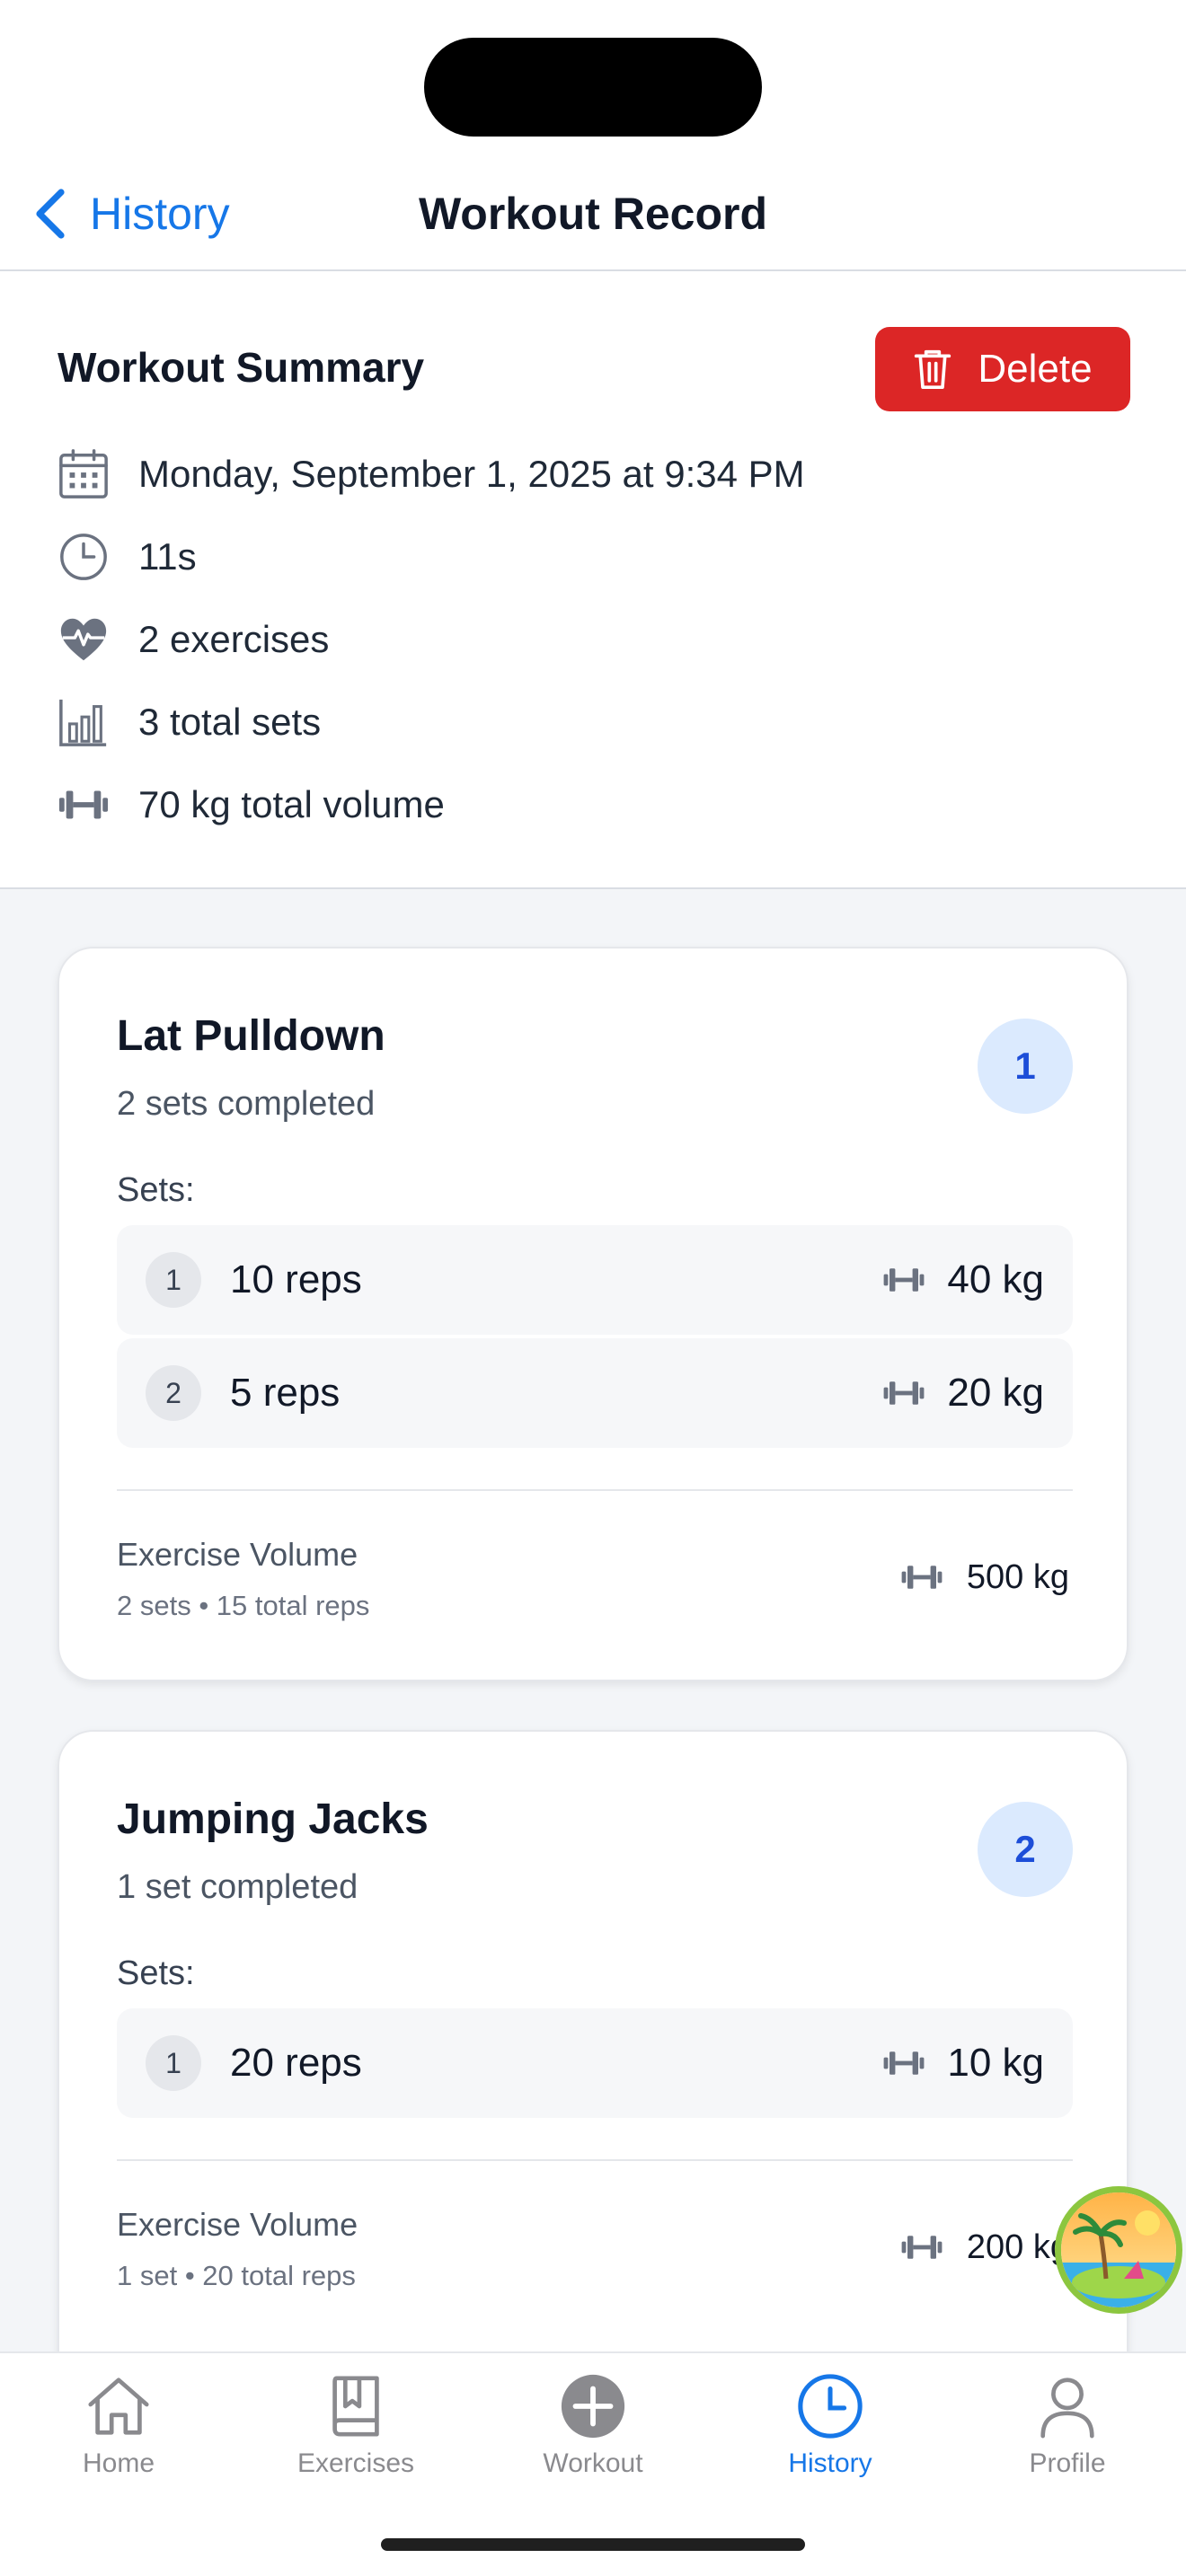 The width and height of the screenshot is (1186, 2576). What do you see at coordinates (593, 2463) in the screenshot?
I see `tab-label: Workout` at bounding box center [593, 2463].